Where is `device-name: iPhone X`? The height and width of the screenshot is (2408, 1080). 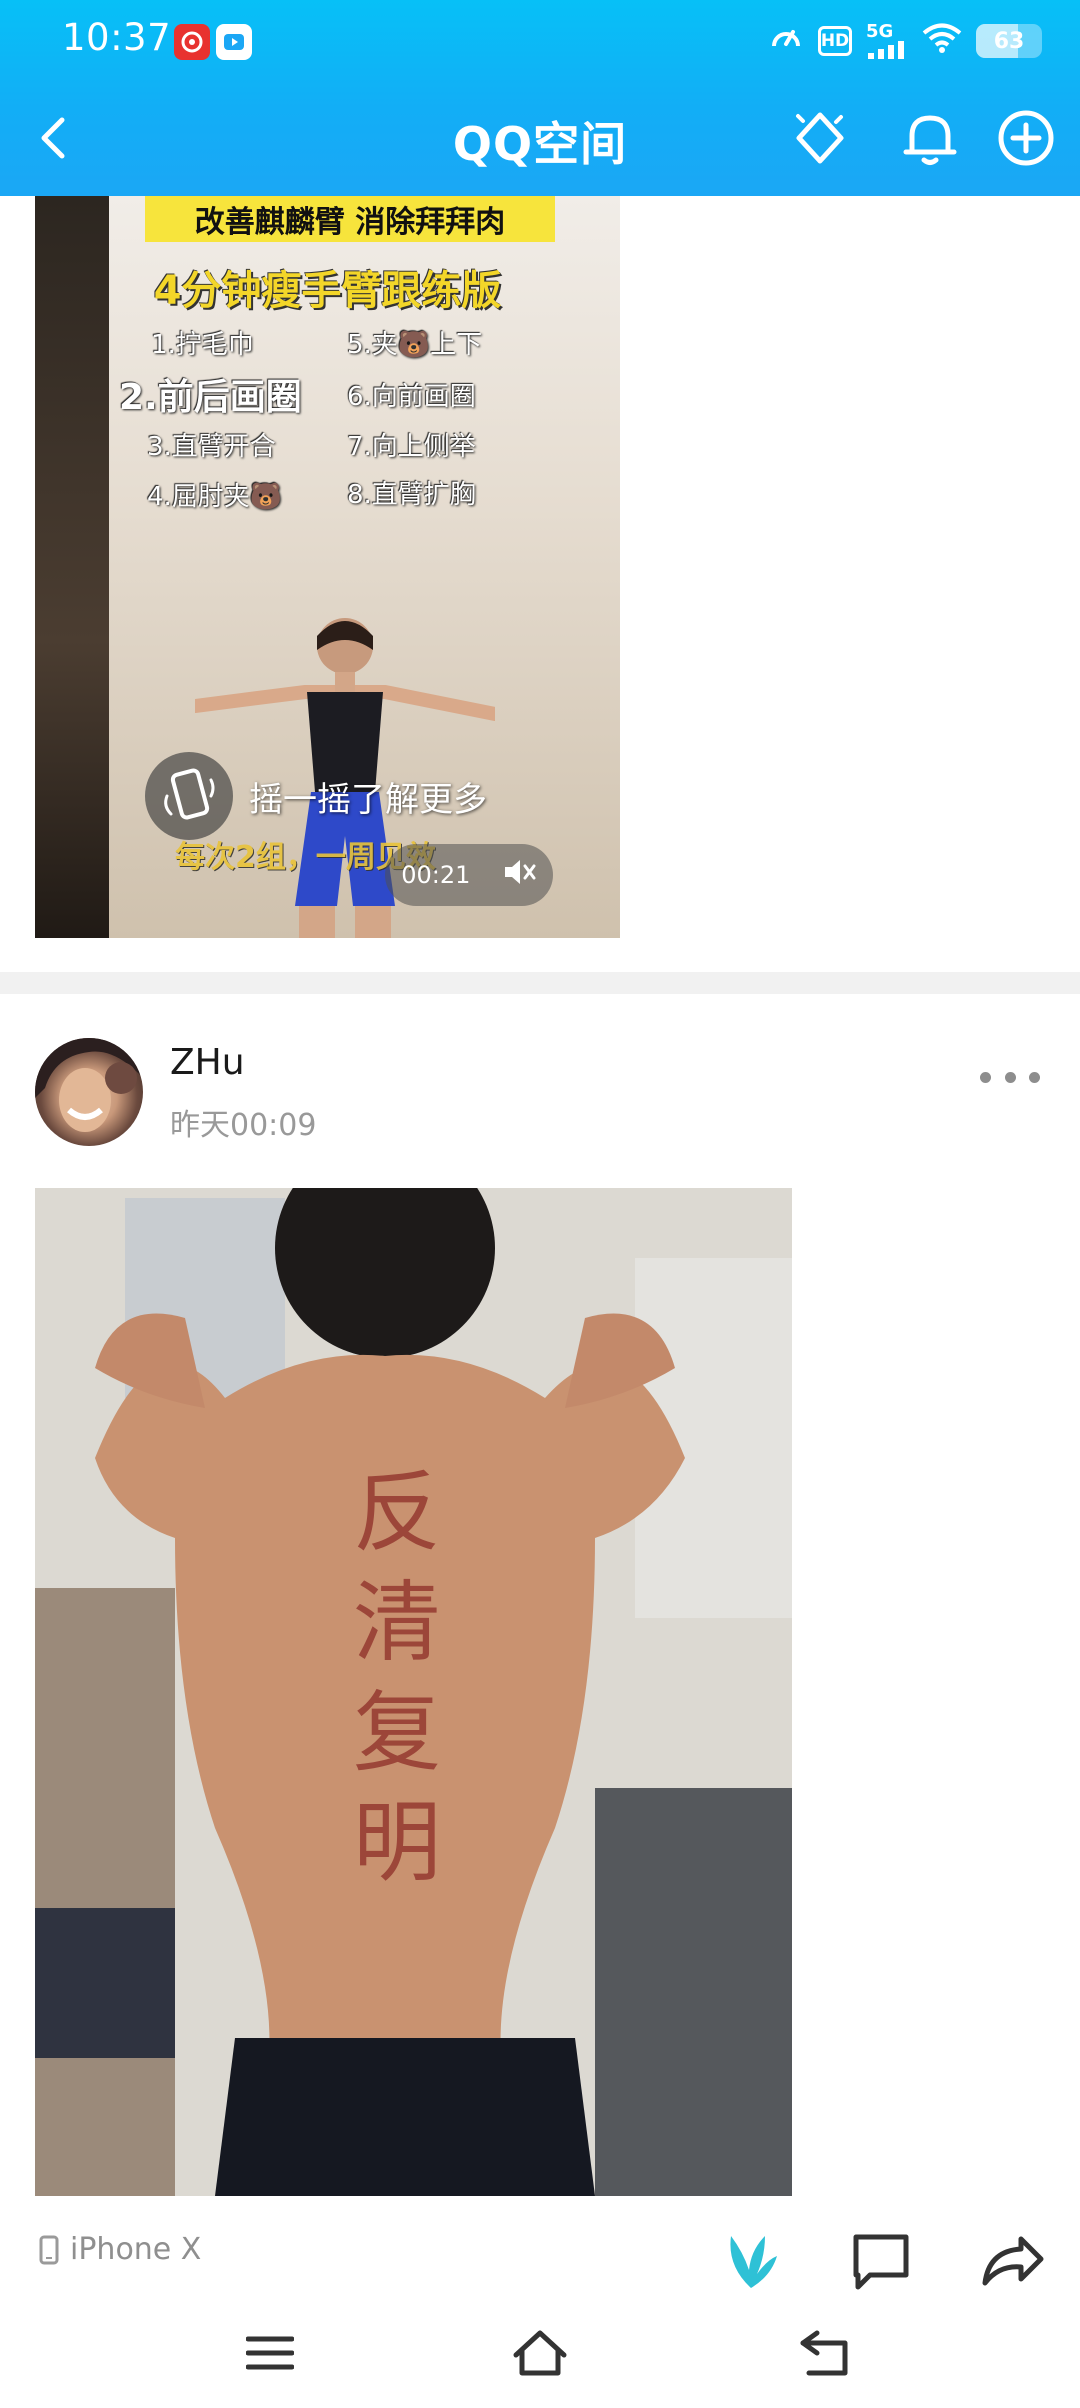
device-name: iPhone X is located at coordinates (136, 2249).